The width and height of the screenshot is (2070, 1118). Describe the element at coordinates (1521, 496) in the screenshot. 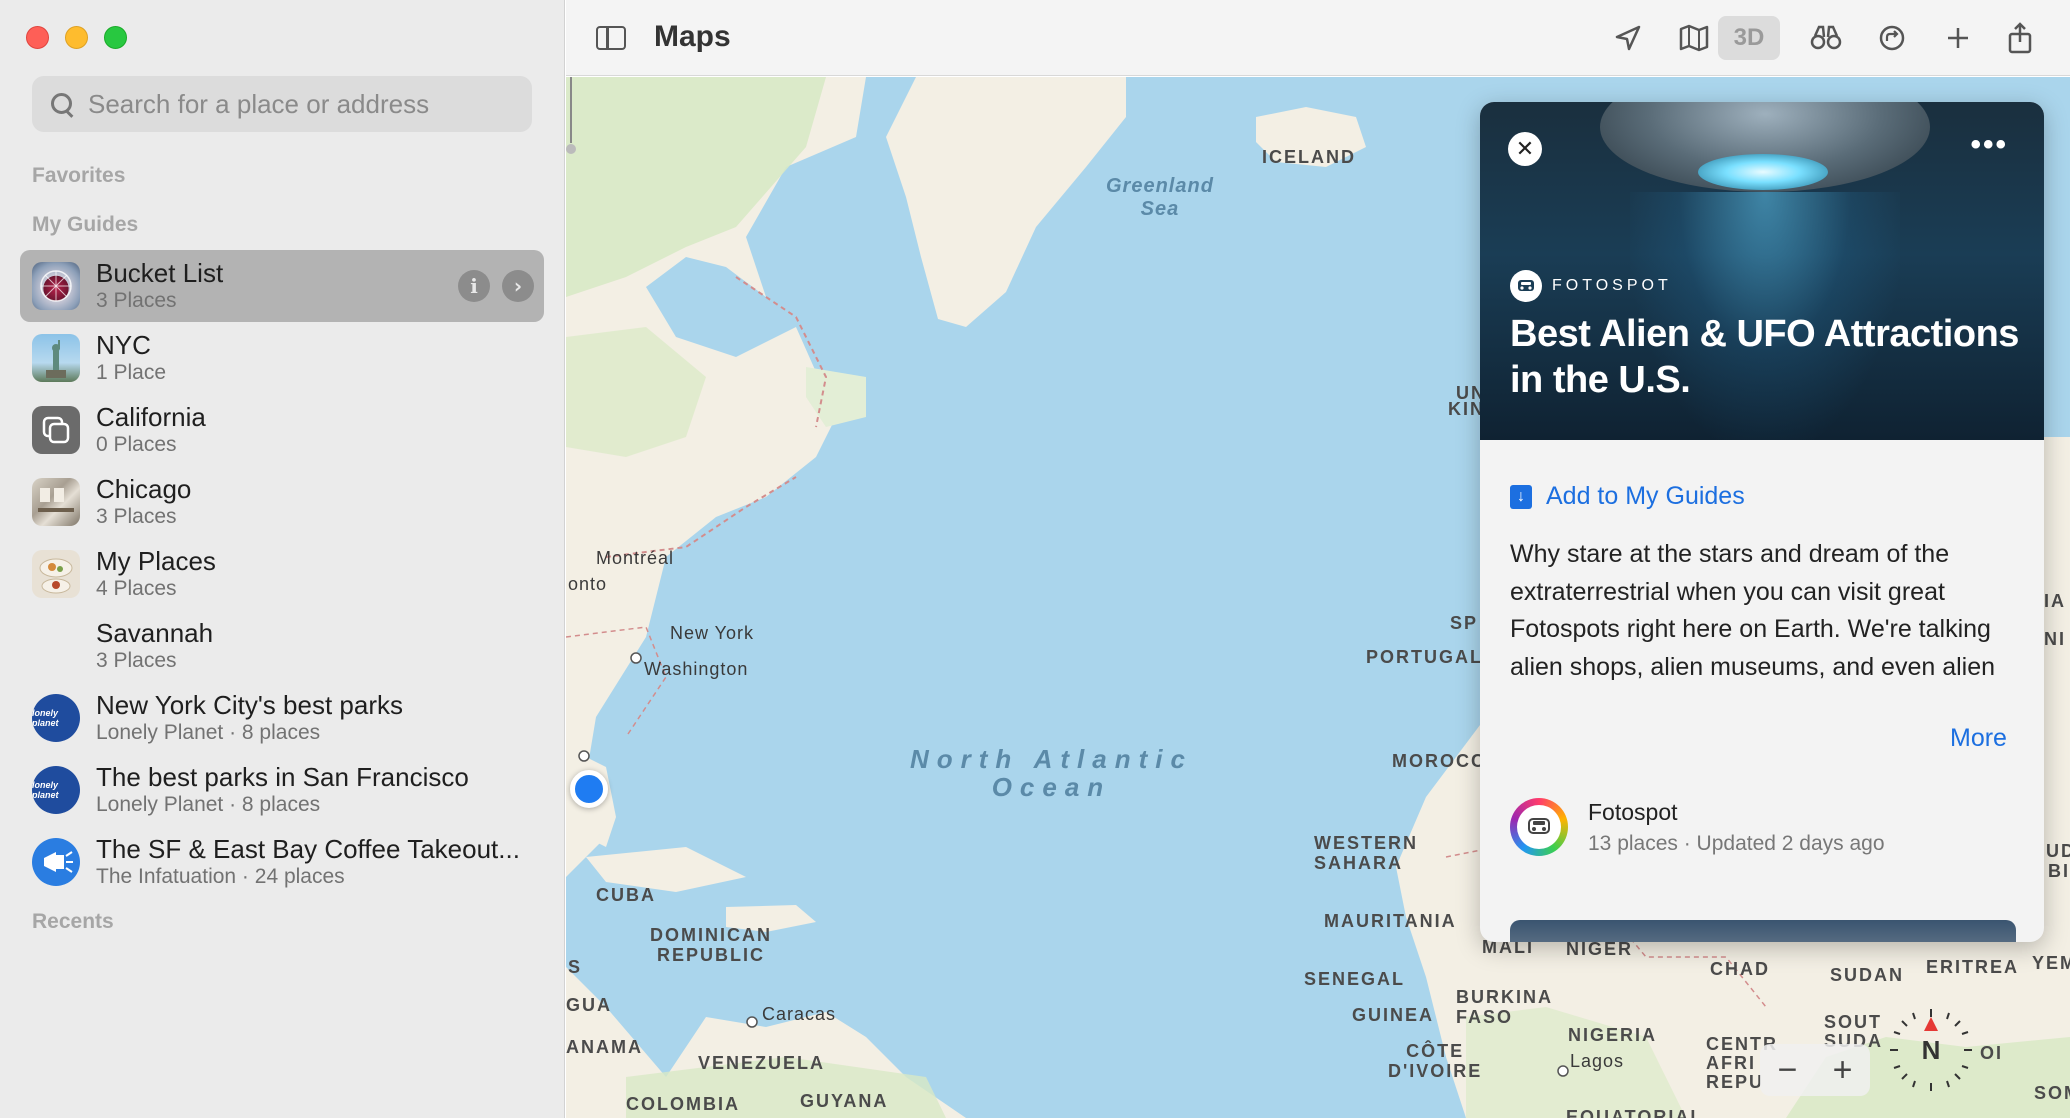

I see `download-icon: ↓` at that location.